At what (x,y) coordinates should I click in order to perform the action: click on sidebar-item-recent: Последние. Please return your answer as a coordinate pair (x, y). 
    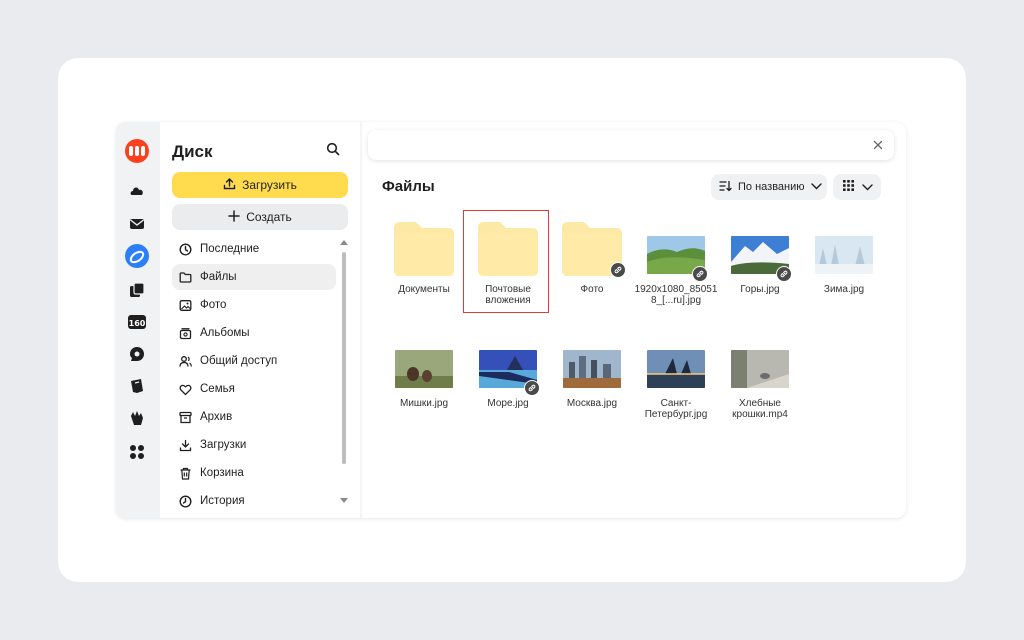
    Looking at the image, I should click on (254, 249).